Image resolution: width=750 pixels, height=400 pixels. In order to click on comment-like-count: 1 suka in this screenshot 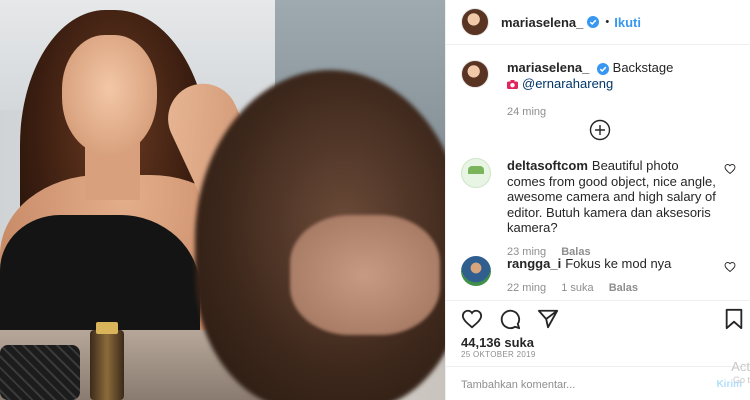, I will do `click(577, 288)`.